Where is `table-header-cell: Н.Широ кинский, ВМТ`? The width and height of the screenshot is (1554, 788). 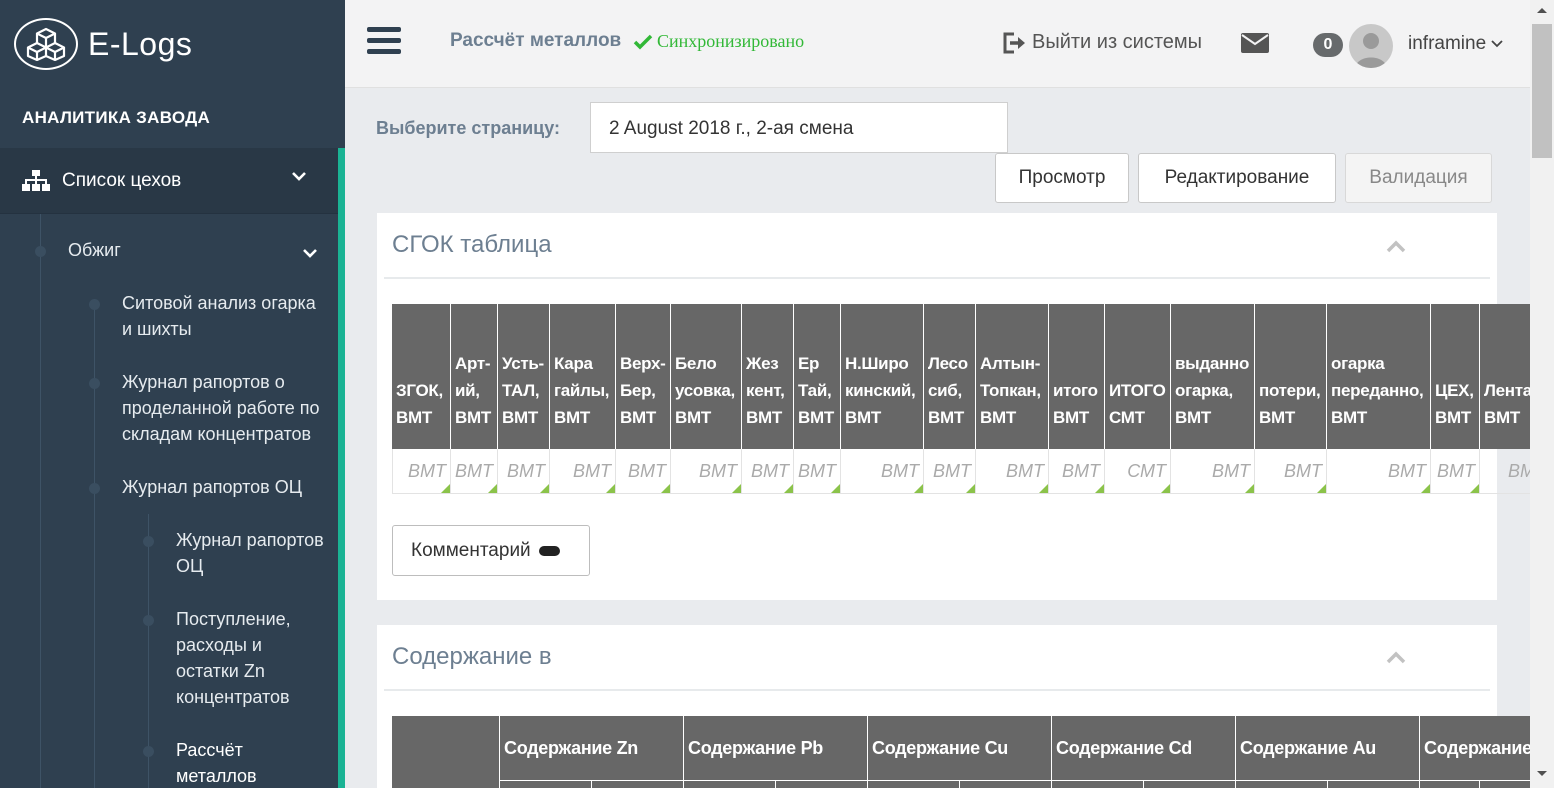 table-header-cell: Н.Широ кинский, ВМТ is located at coordinates (881, 376).